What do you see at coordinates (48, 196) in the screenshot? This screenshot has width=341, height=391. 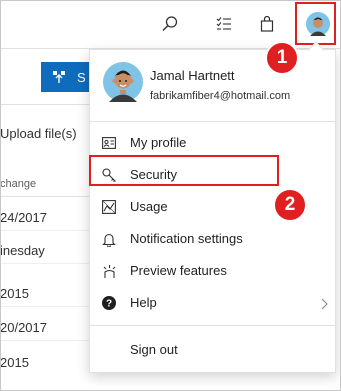 I see `table-header-divider` at bounding box center [48, 196].